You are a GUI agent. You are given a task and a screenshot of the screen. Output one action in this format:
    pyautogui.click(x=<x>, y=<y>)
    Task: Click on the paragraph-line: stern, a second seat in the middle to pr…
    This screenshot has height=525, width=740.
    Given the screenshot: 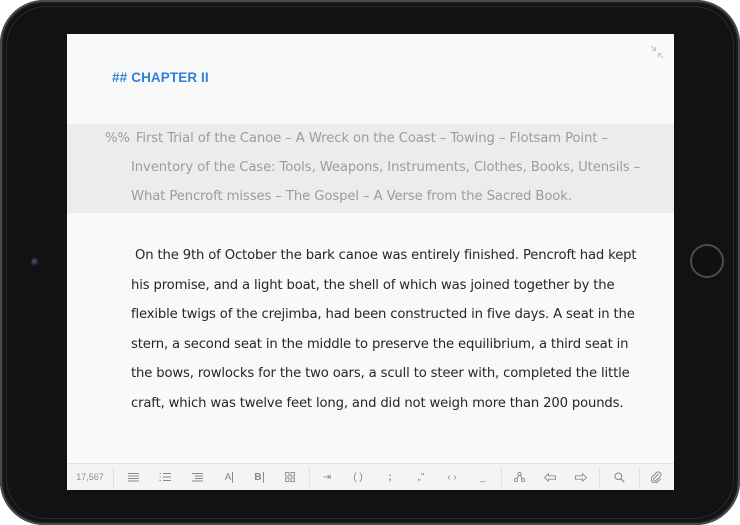 What is the action you would take?
    pyautogui.click(x=380, y=344)
    